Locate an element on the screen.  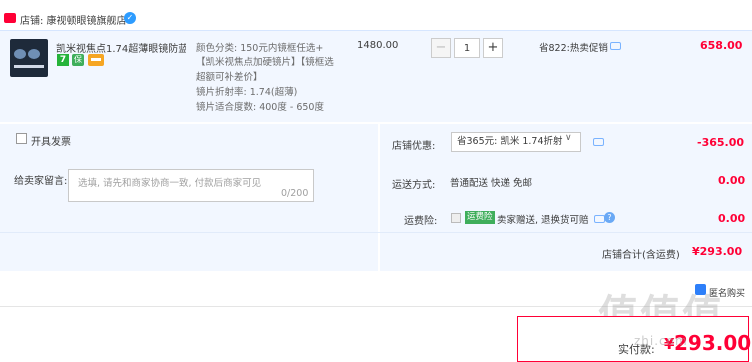
quantity-input is located at coordinates (467, 48).